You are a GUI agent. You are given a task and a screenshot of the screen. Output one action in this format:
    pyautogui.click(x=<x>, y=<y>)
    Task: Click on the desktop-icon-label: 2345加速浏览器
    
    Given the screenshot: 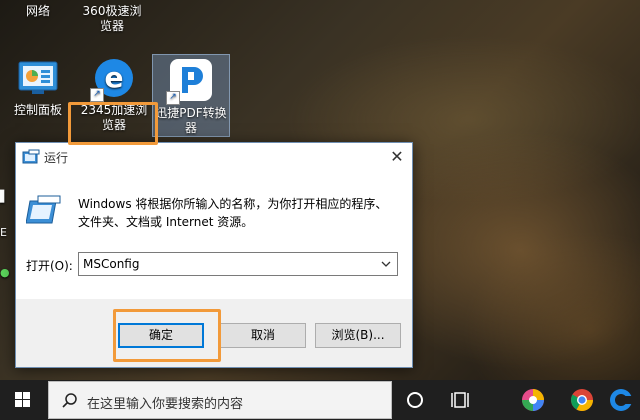 What is the action you would take?
    pyautogui.click(x=114, y=117)
    